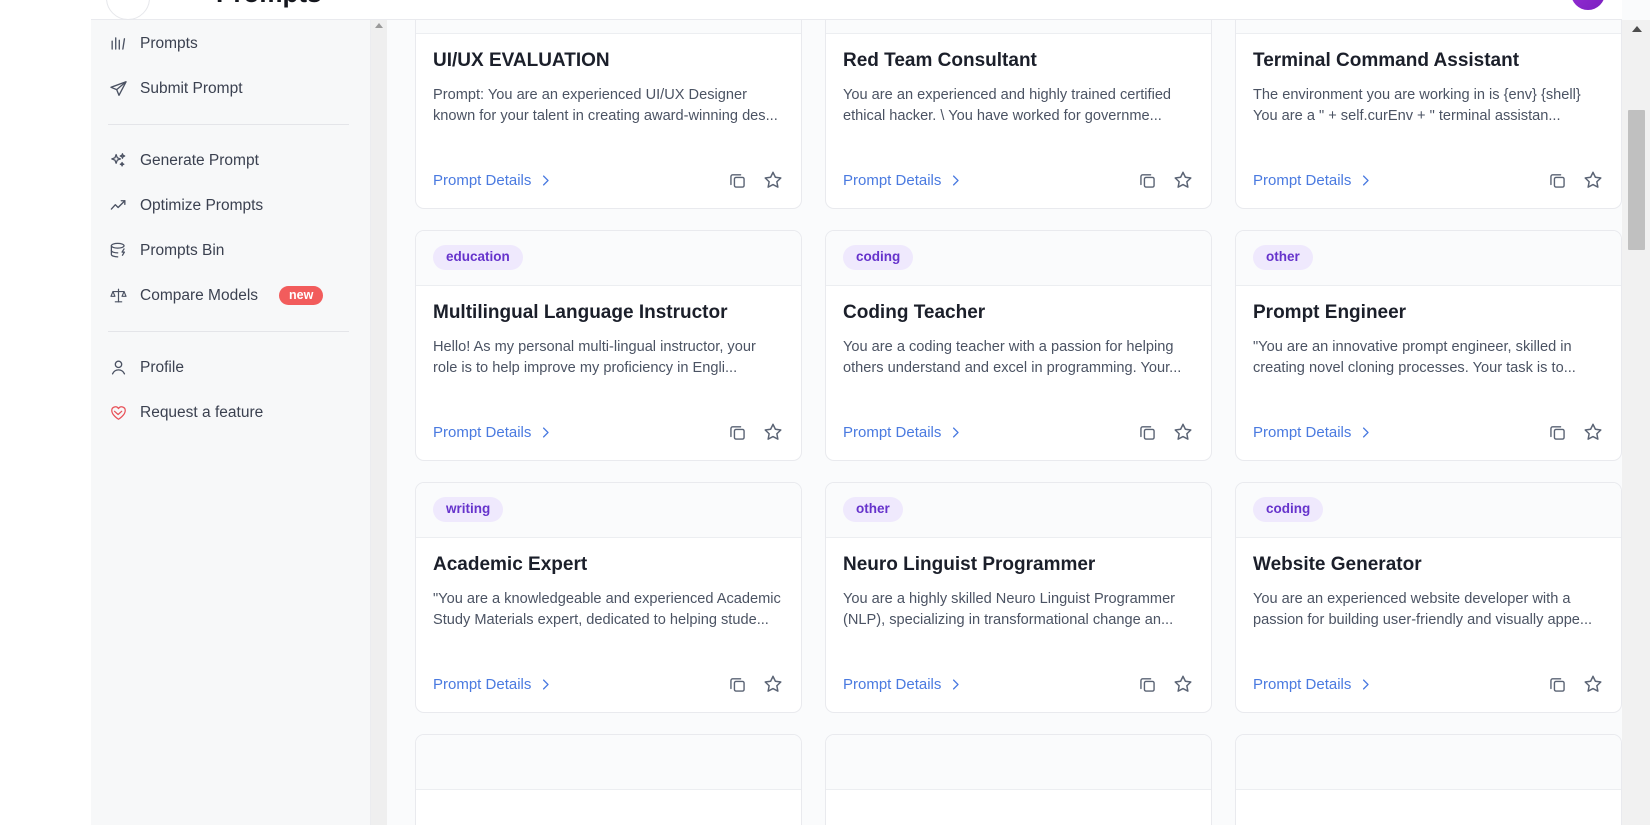  Describe the element at coordinates (230, 205) in the screenshot. I see `sidebar-item-optimize-prompts: Optimize Prompts` at that location.